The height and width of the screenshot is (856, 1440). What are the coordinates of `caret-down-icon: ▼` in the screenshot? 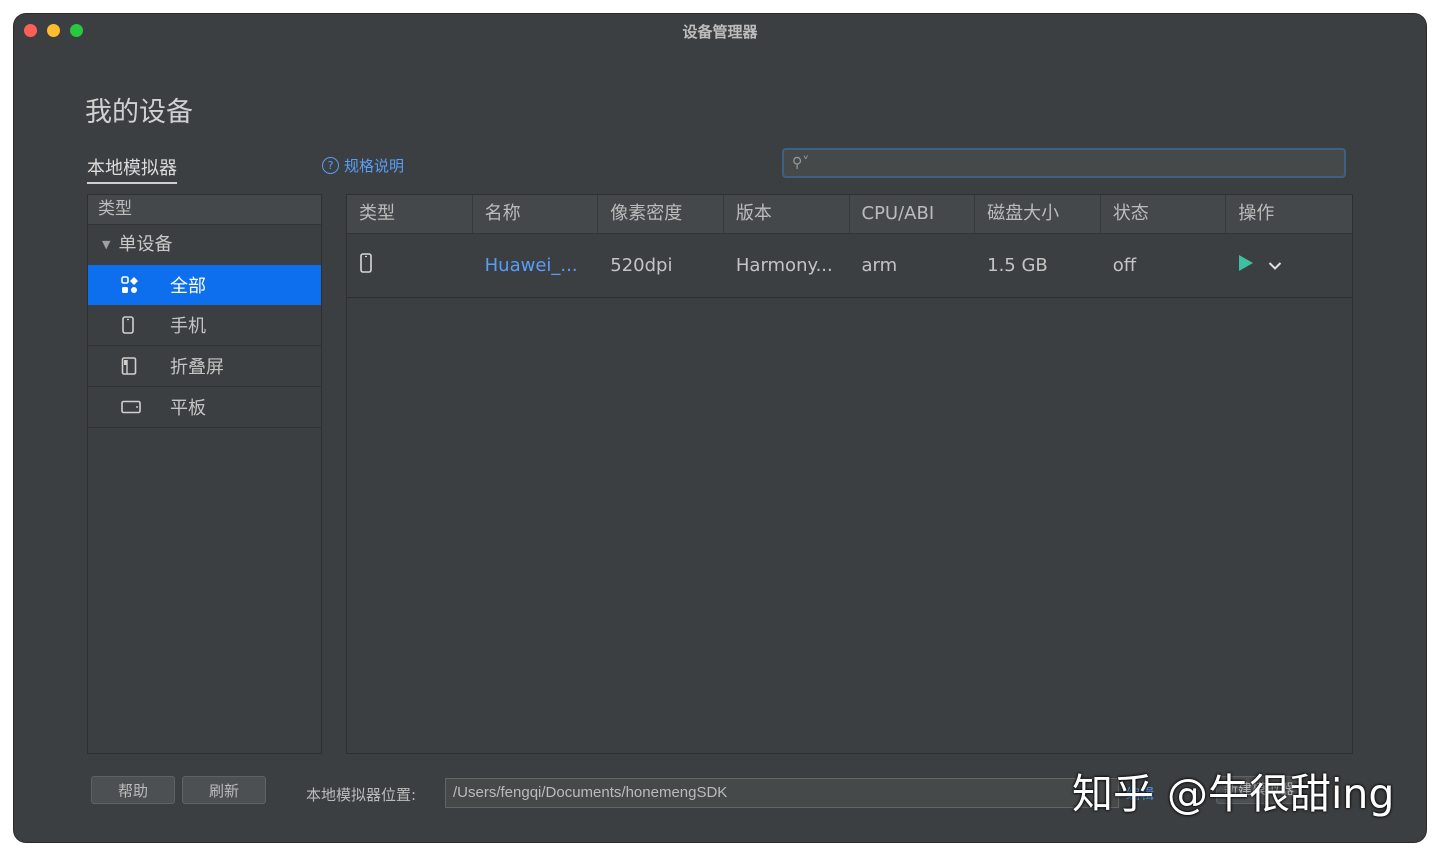 It's located at (106, 244).